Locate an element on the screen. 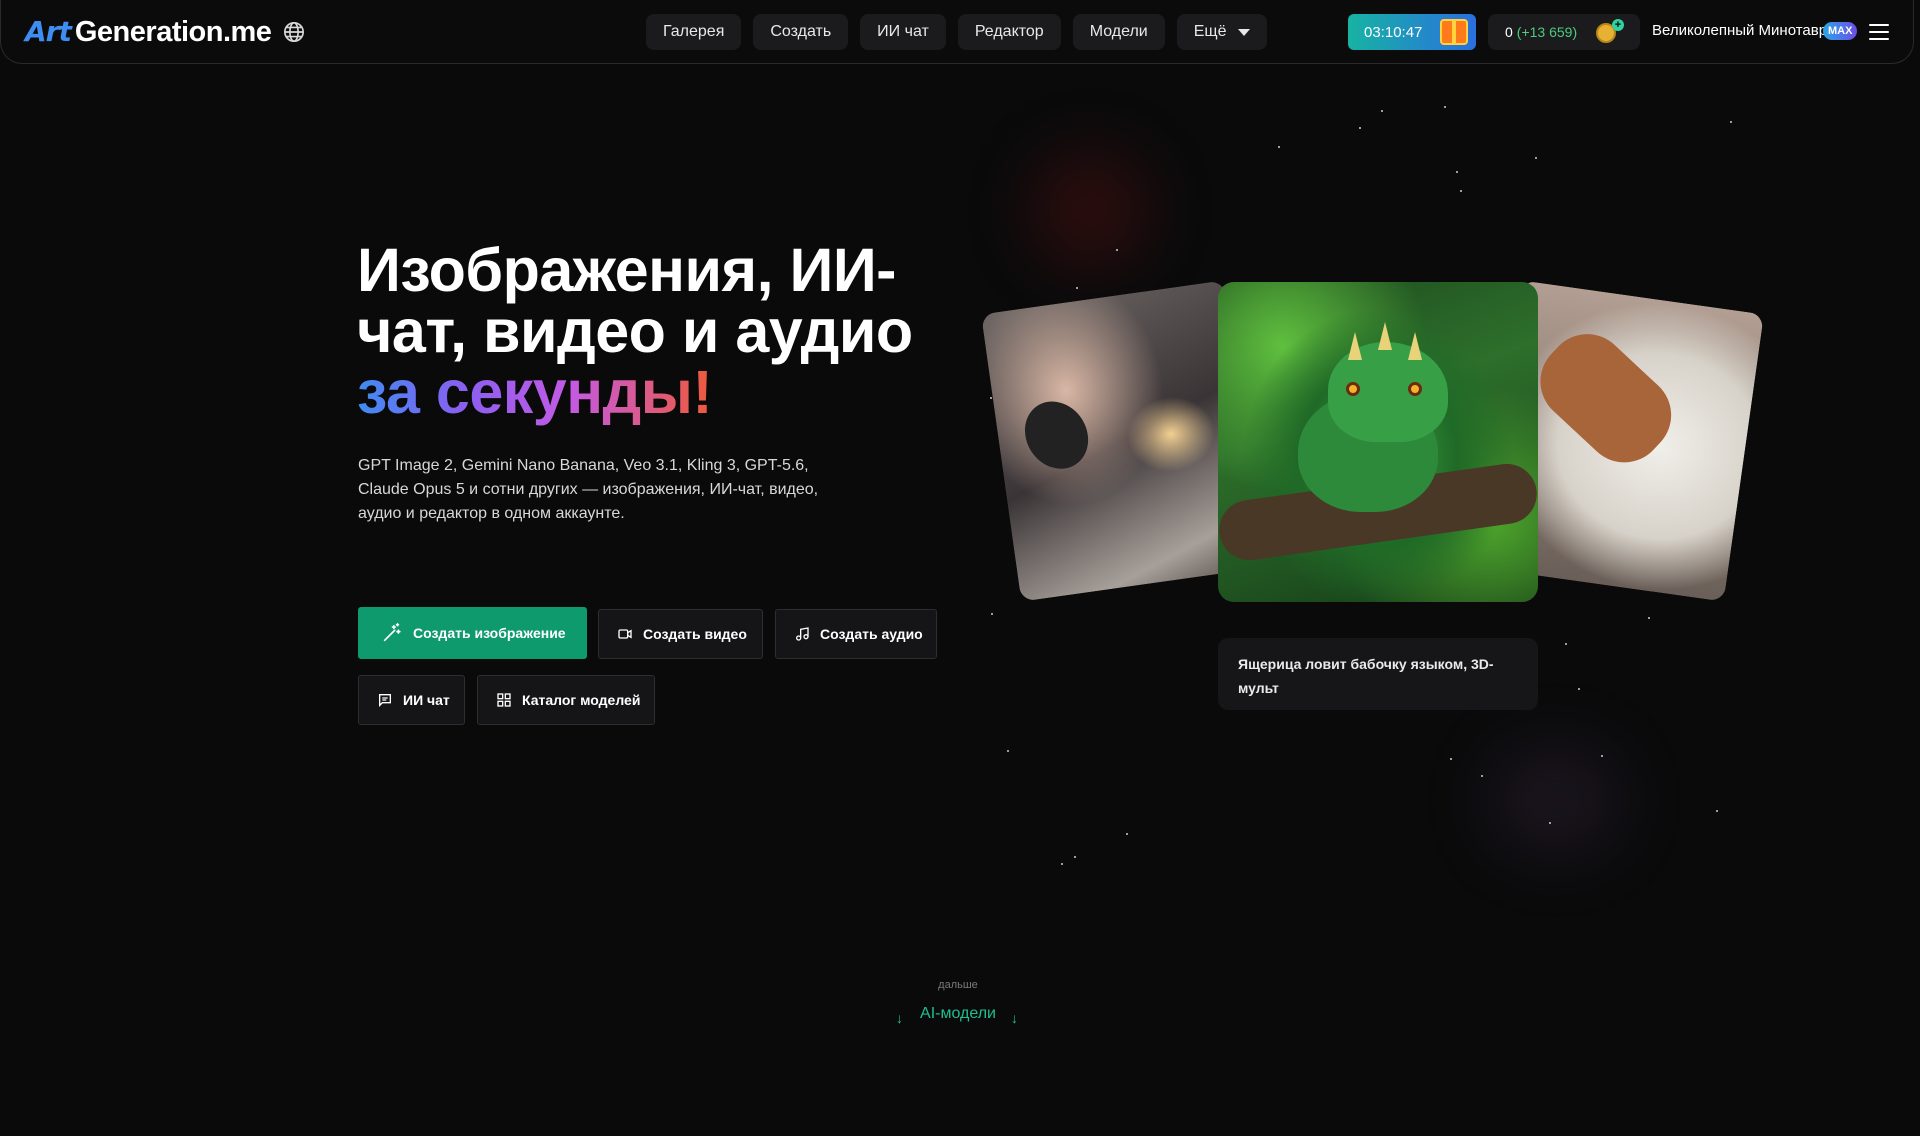 The image size is (1920, 1136). ai-chat-label: ИИ чат is located at coordinates (426, 700).